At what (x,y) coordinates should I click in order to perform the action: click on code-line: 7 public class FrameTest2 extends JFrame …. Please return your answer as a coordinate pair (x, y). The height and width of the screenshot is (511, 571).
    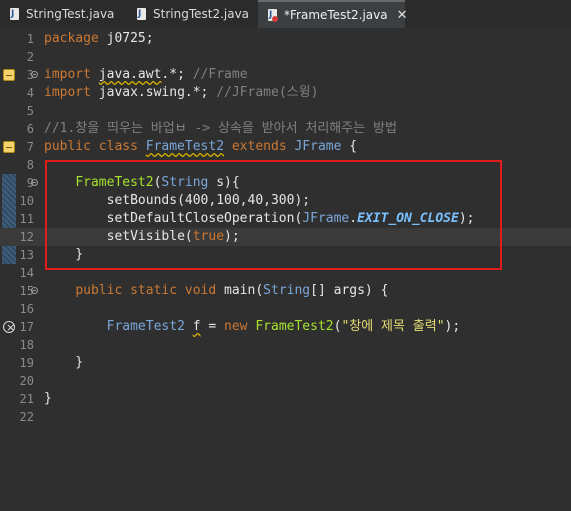
    Looking at the image, I should click on (285, 147).